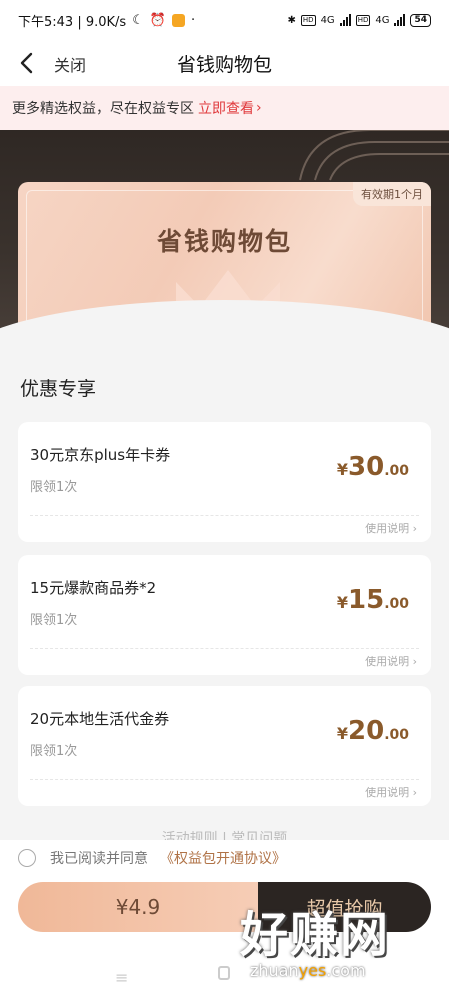 The width and height of the screenshot is (449, 1000). I want to click on coupon-price: ¥20.00, so click(373, 731).